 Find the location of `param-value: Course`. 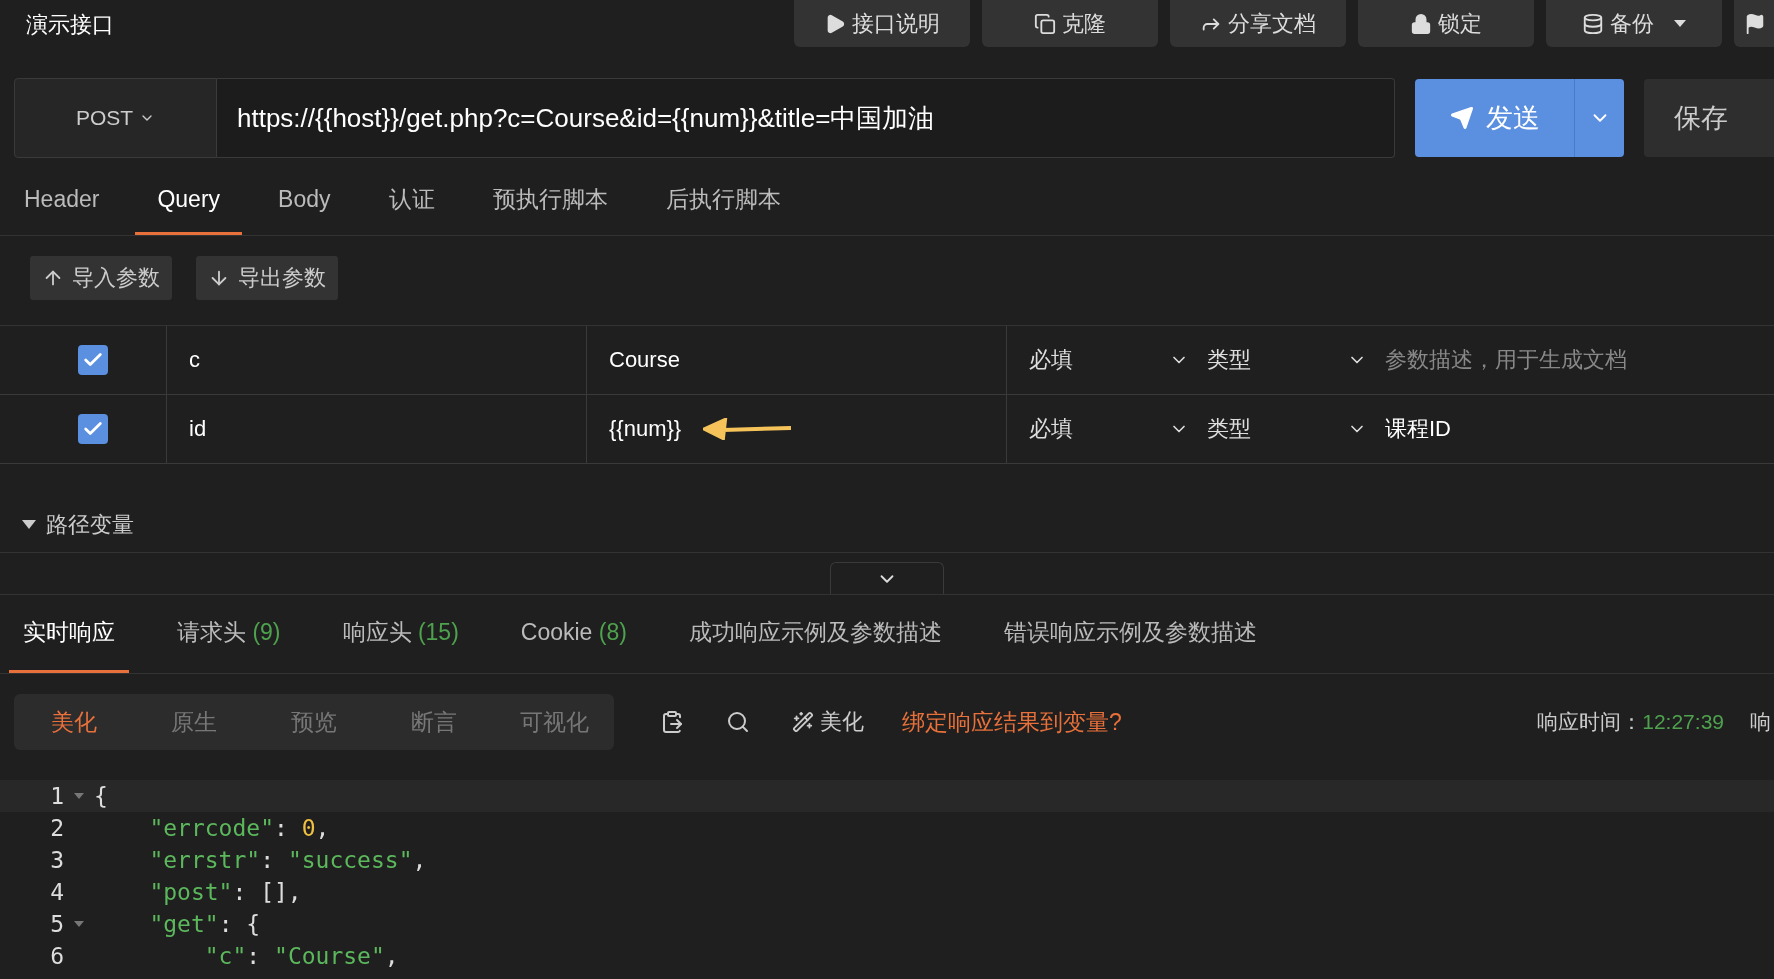

param-value: Course is located at coordinates (644, 360).